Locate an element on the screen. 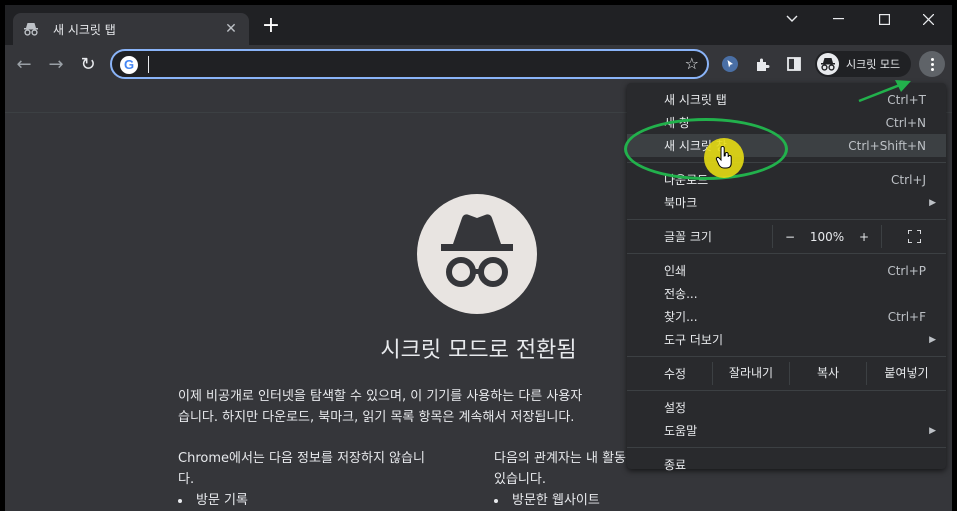  menu-item-print: 인쇄 Ctrl+P is located at coordinates (786, 270).